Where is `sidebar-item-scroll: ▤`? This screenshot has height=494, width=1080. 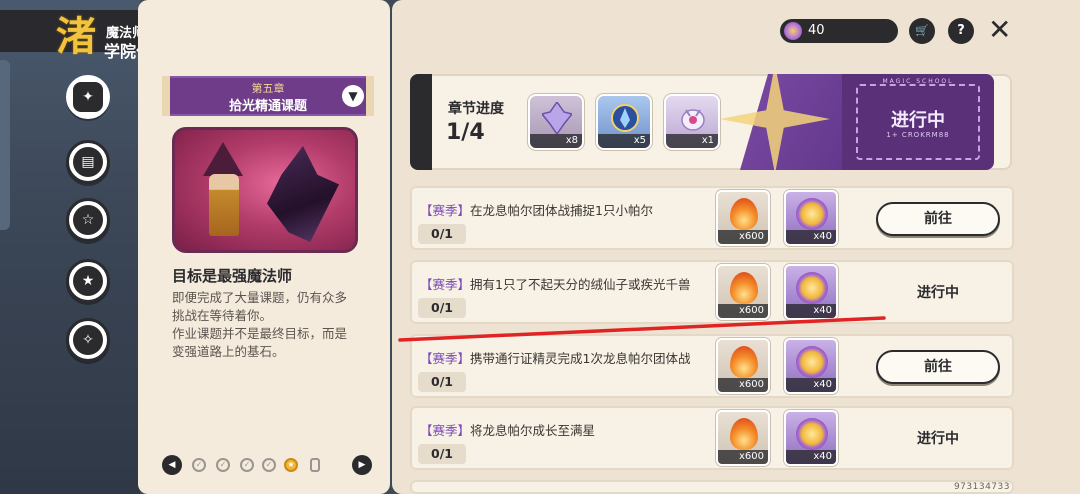
sidebar-item-scroll: ▤ is located at coordinates (88, 162).